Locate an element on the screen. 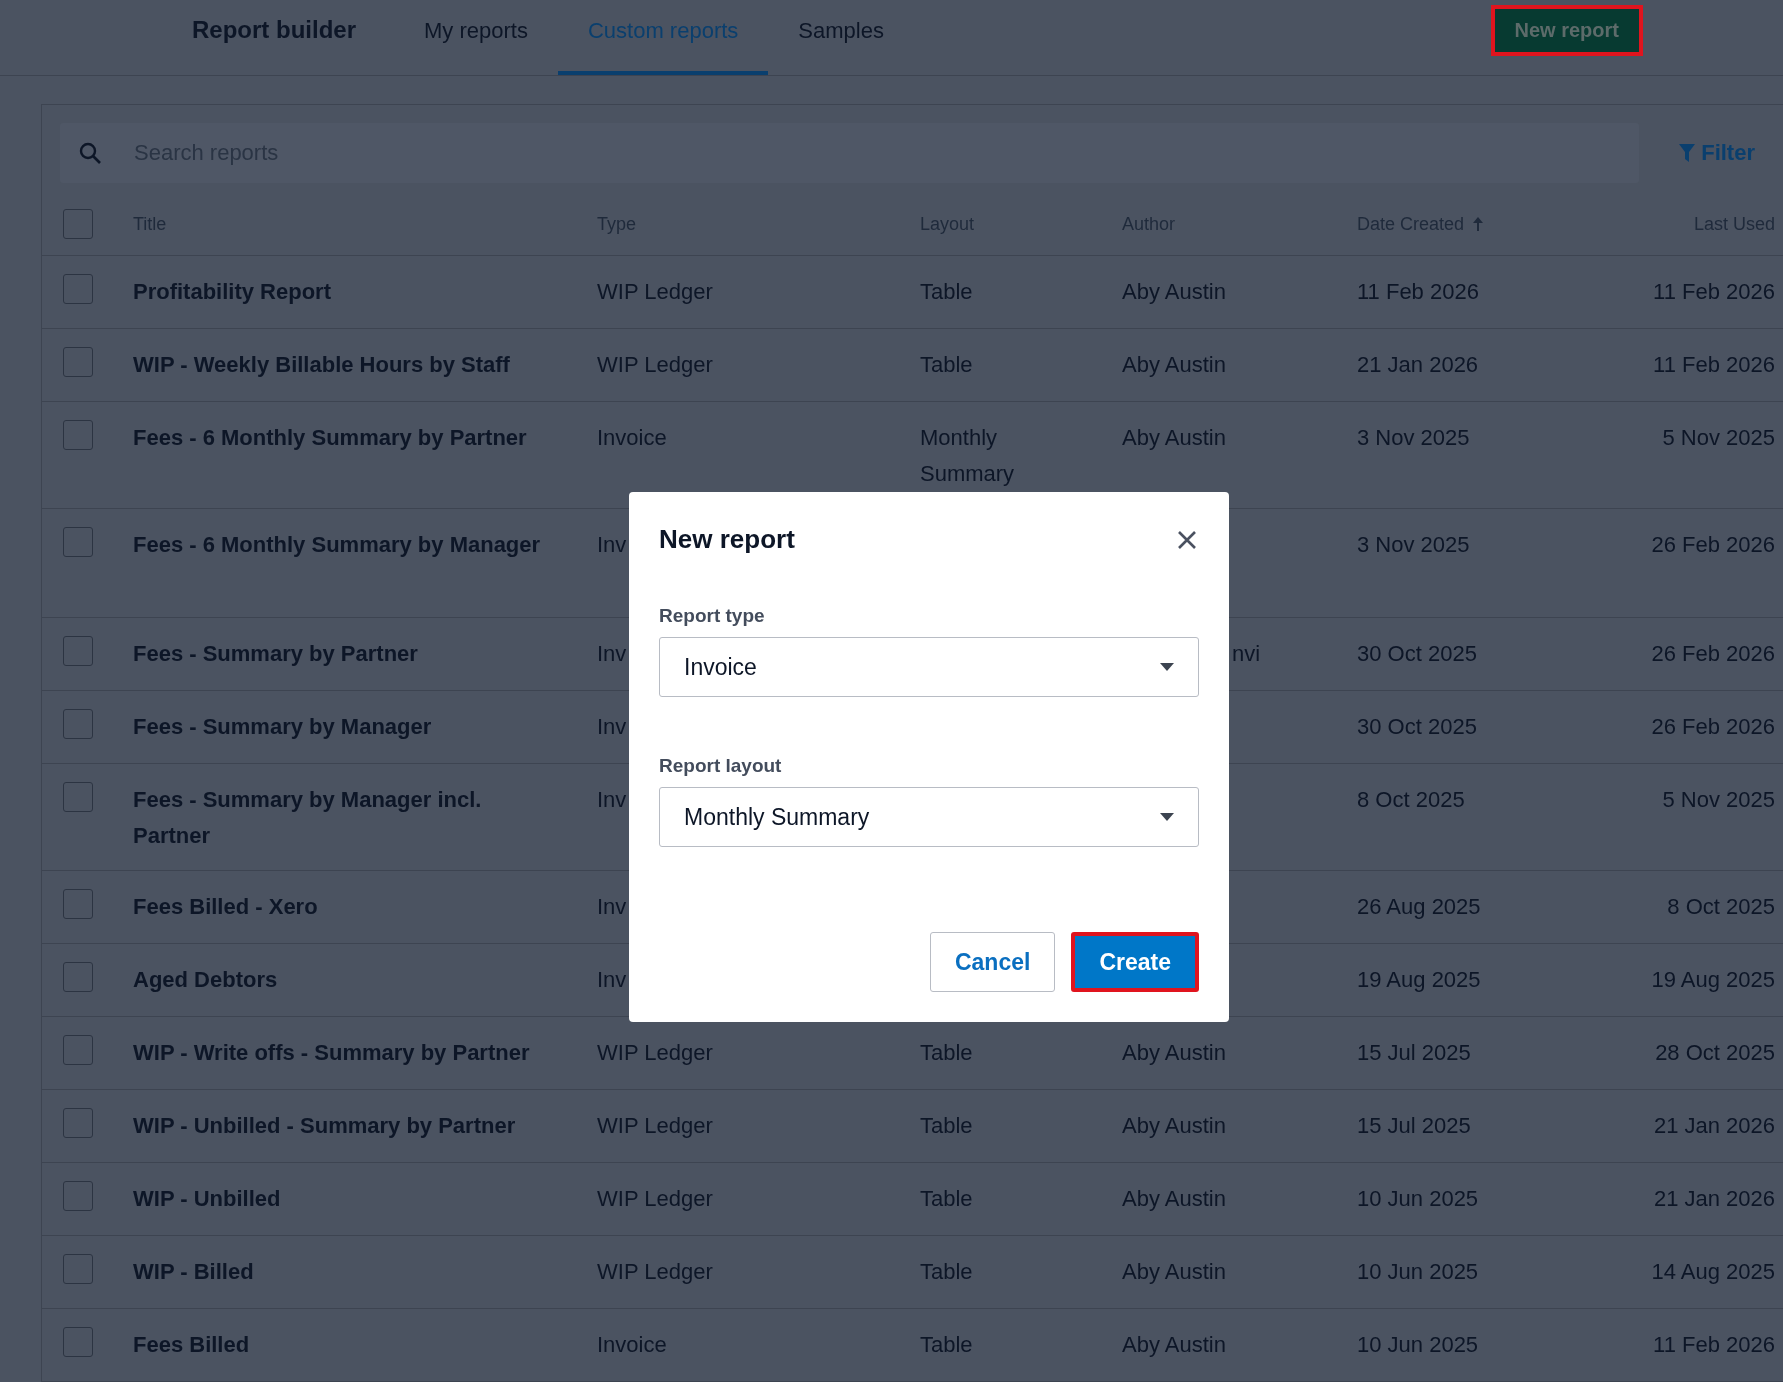 The width and height of the screenshot is (1783, 1382). page-title: Report builder is located at coordinates (274, 30).